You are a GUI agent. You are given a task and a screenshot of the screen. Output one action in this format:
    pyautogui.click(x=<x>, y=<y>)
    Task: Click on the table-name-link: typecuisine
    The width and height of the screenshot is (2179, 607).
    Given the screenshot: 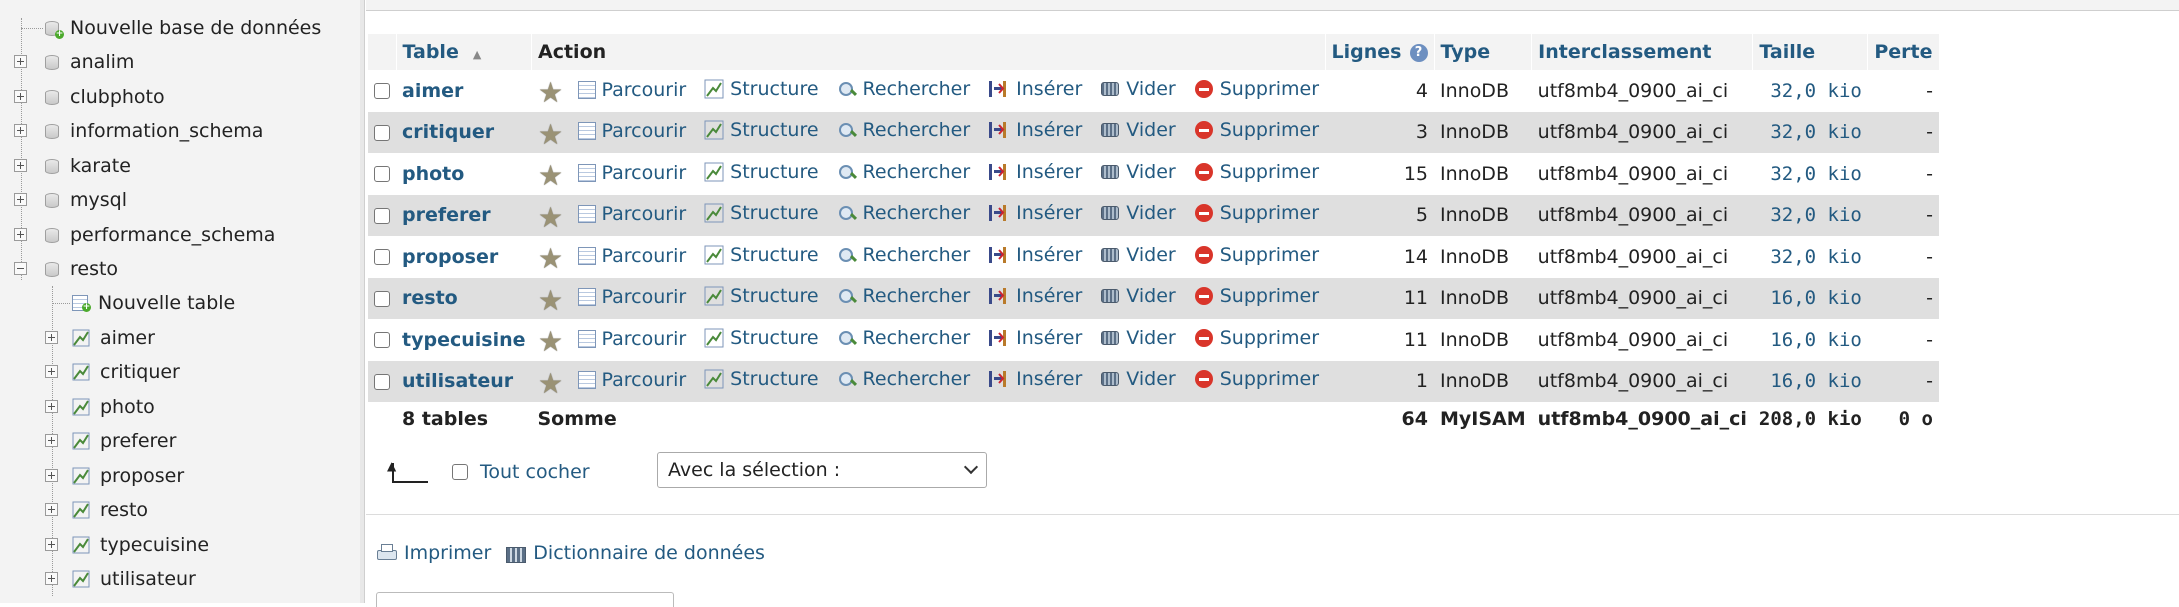 What is the action you would take?
    pyautogui.click(x=464, y=340)
    